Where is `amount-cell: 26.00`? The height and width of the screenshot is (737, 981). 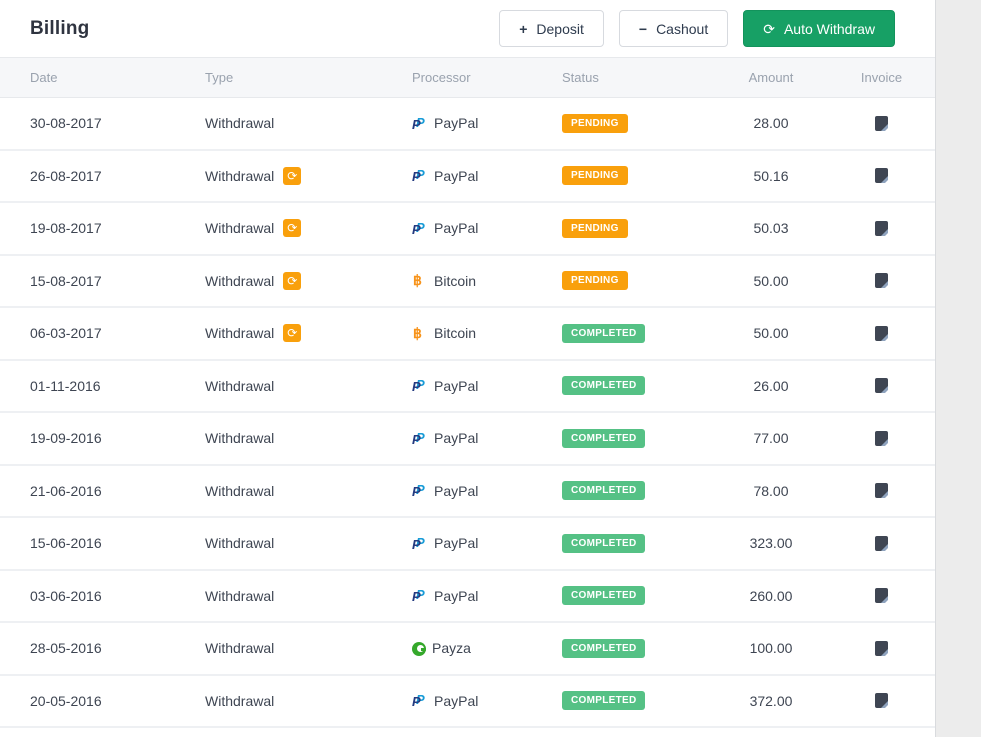
amount-cell: 26.00 is located at coordinates (771, 386).